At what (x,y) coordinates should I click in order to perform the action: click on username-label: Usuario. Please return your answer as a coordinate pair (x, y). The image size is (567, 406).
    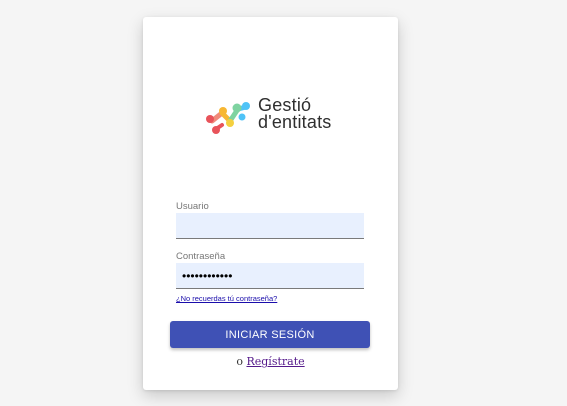
    Looking at the image, I should click on (192, 206).